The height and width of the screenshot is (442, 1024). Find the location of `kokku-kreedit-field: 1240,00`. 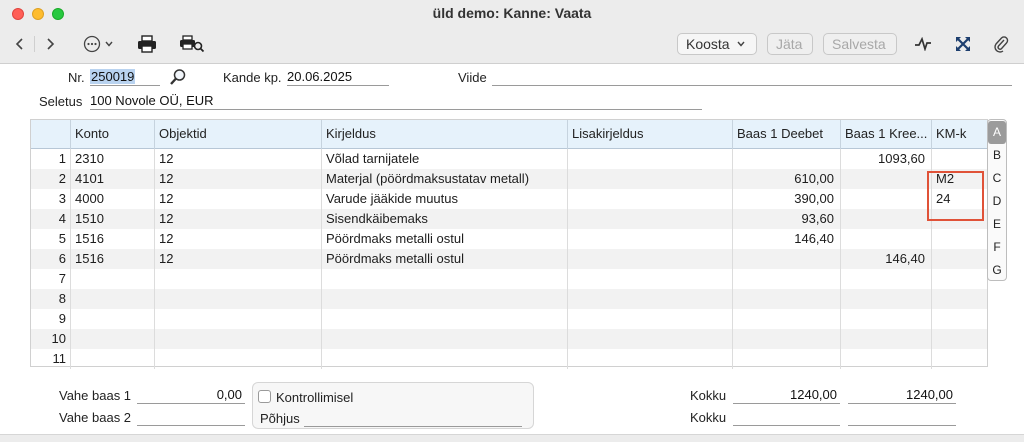

kokku-kreedit-field: 1240,00 is located at coordinates (902, 395).